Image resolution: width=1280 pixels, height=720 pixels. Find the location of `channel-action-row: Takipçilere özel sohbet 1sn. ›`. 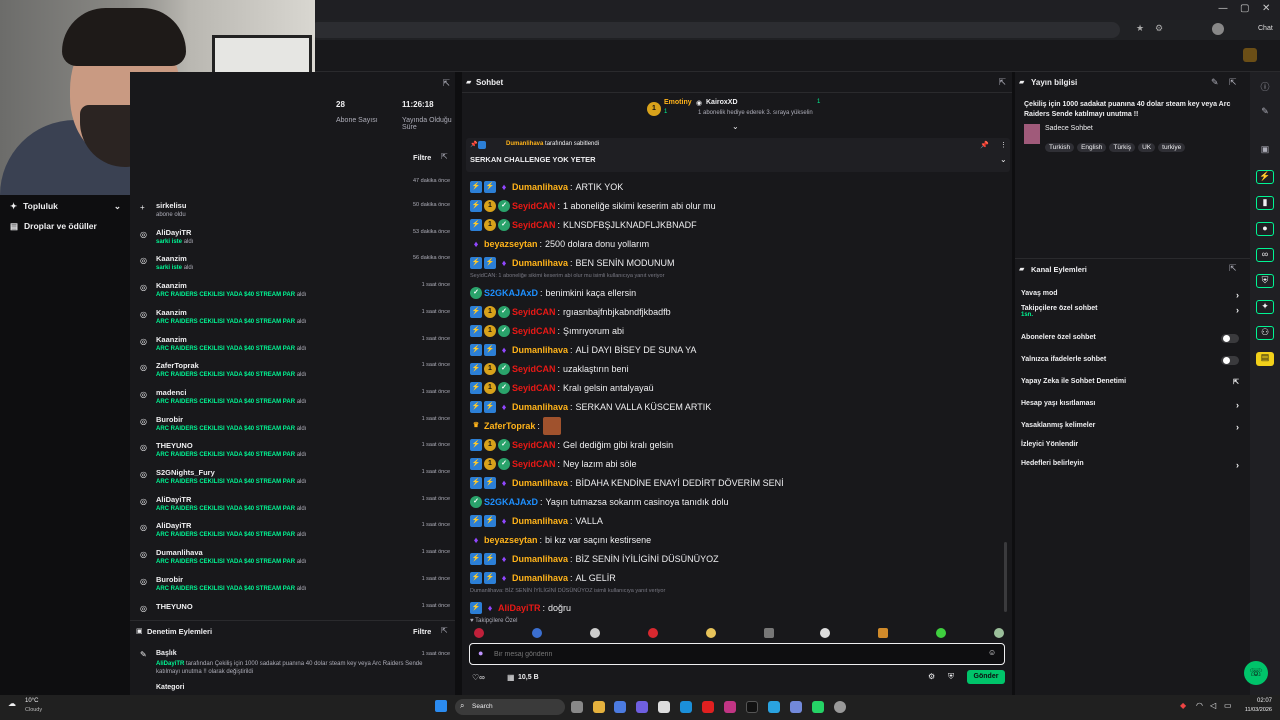

channel-action-row: Takipçilere özel sohbet 1sn. › is located at coordinates (1130, 311).